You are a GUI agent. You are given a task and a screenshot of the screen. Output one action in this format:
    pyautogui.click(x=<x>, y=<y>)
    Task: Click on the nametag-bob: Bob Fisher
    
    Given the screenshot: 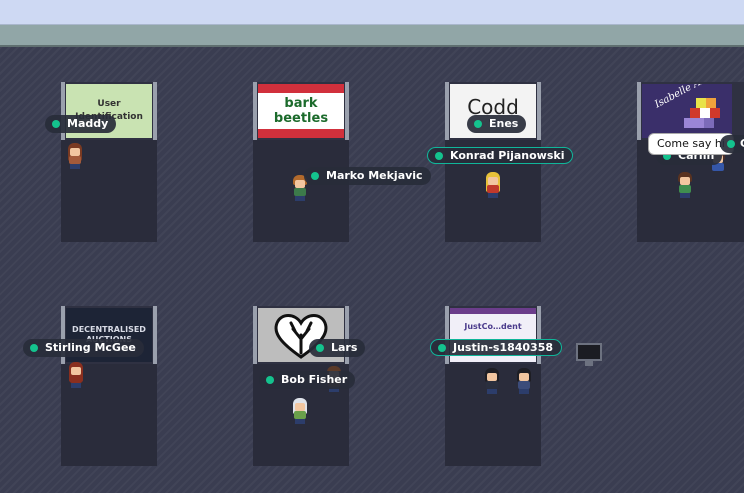 What is the action you would take?
    pyautogui.click(x=307, y=380)
    